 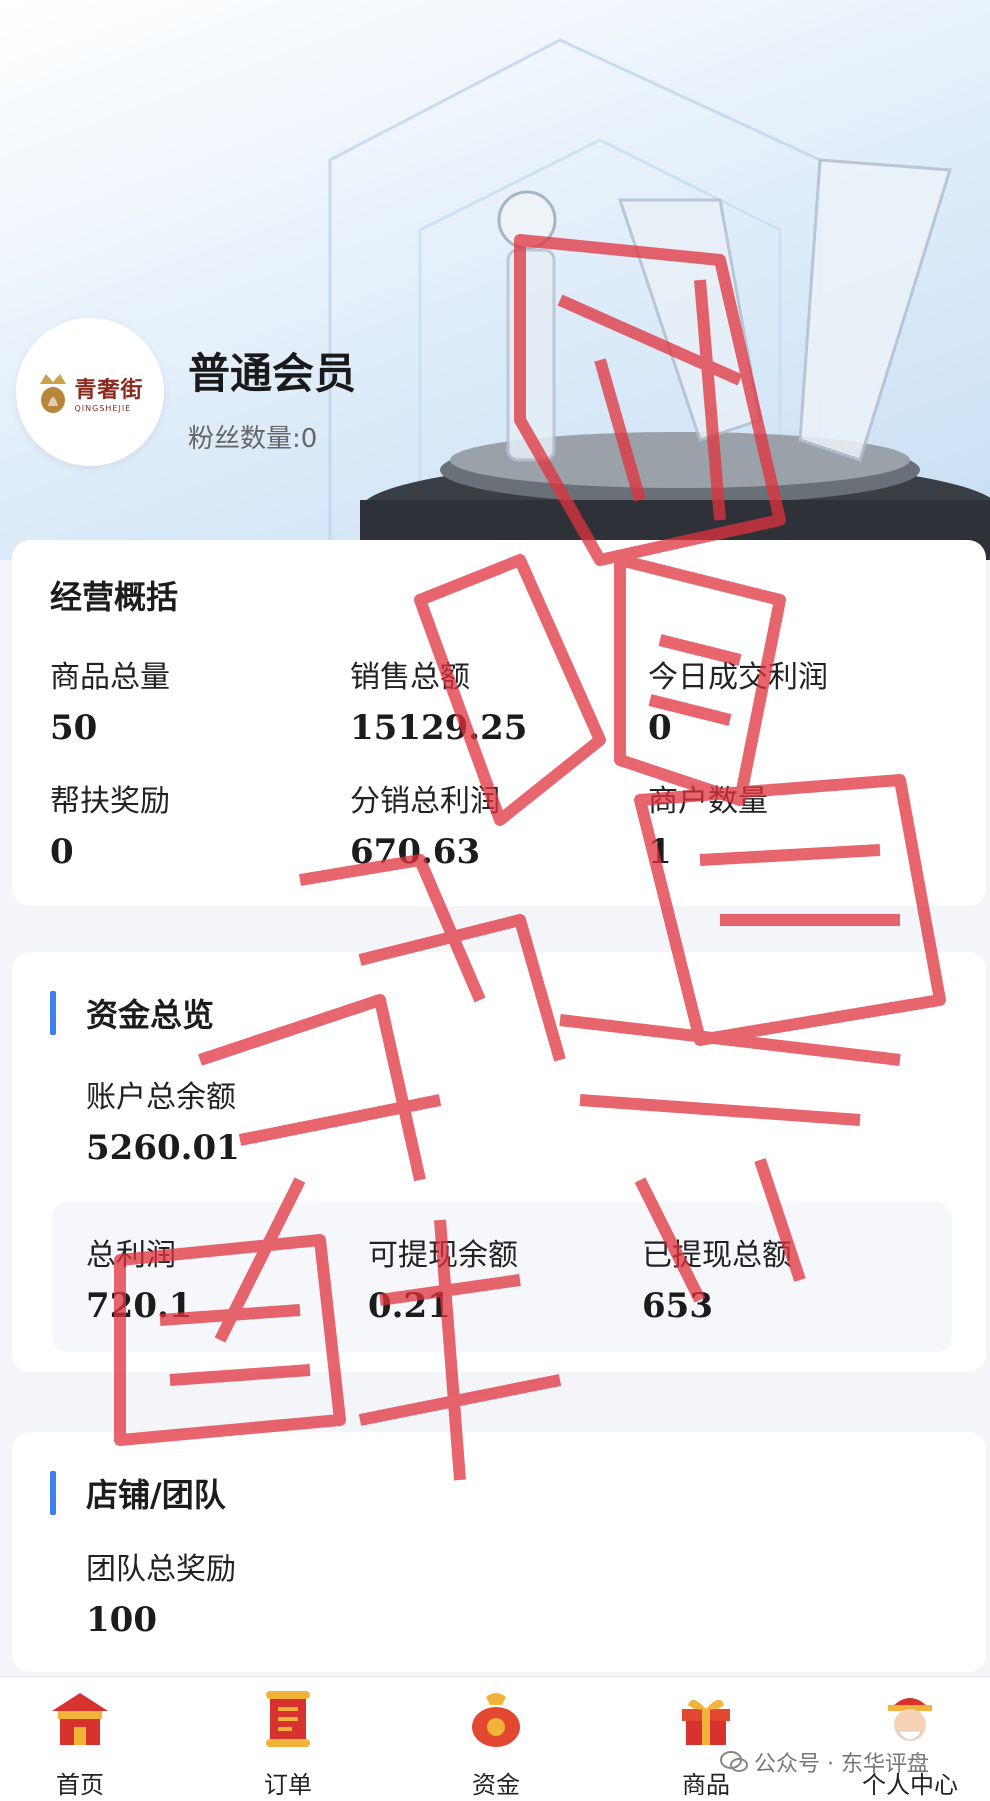 I want to click on funds-title: 资金总览, so click(x=132, y=1013).